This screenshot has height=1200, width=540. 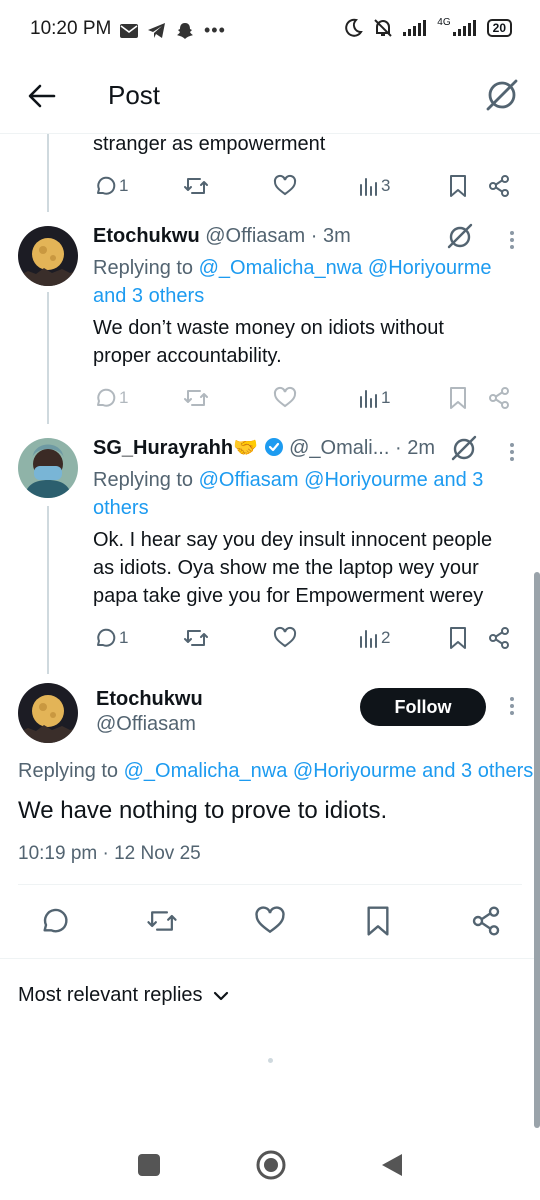 I want to click on replies-sort-label: Most relevant replies, so click(x=110, y=995).